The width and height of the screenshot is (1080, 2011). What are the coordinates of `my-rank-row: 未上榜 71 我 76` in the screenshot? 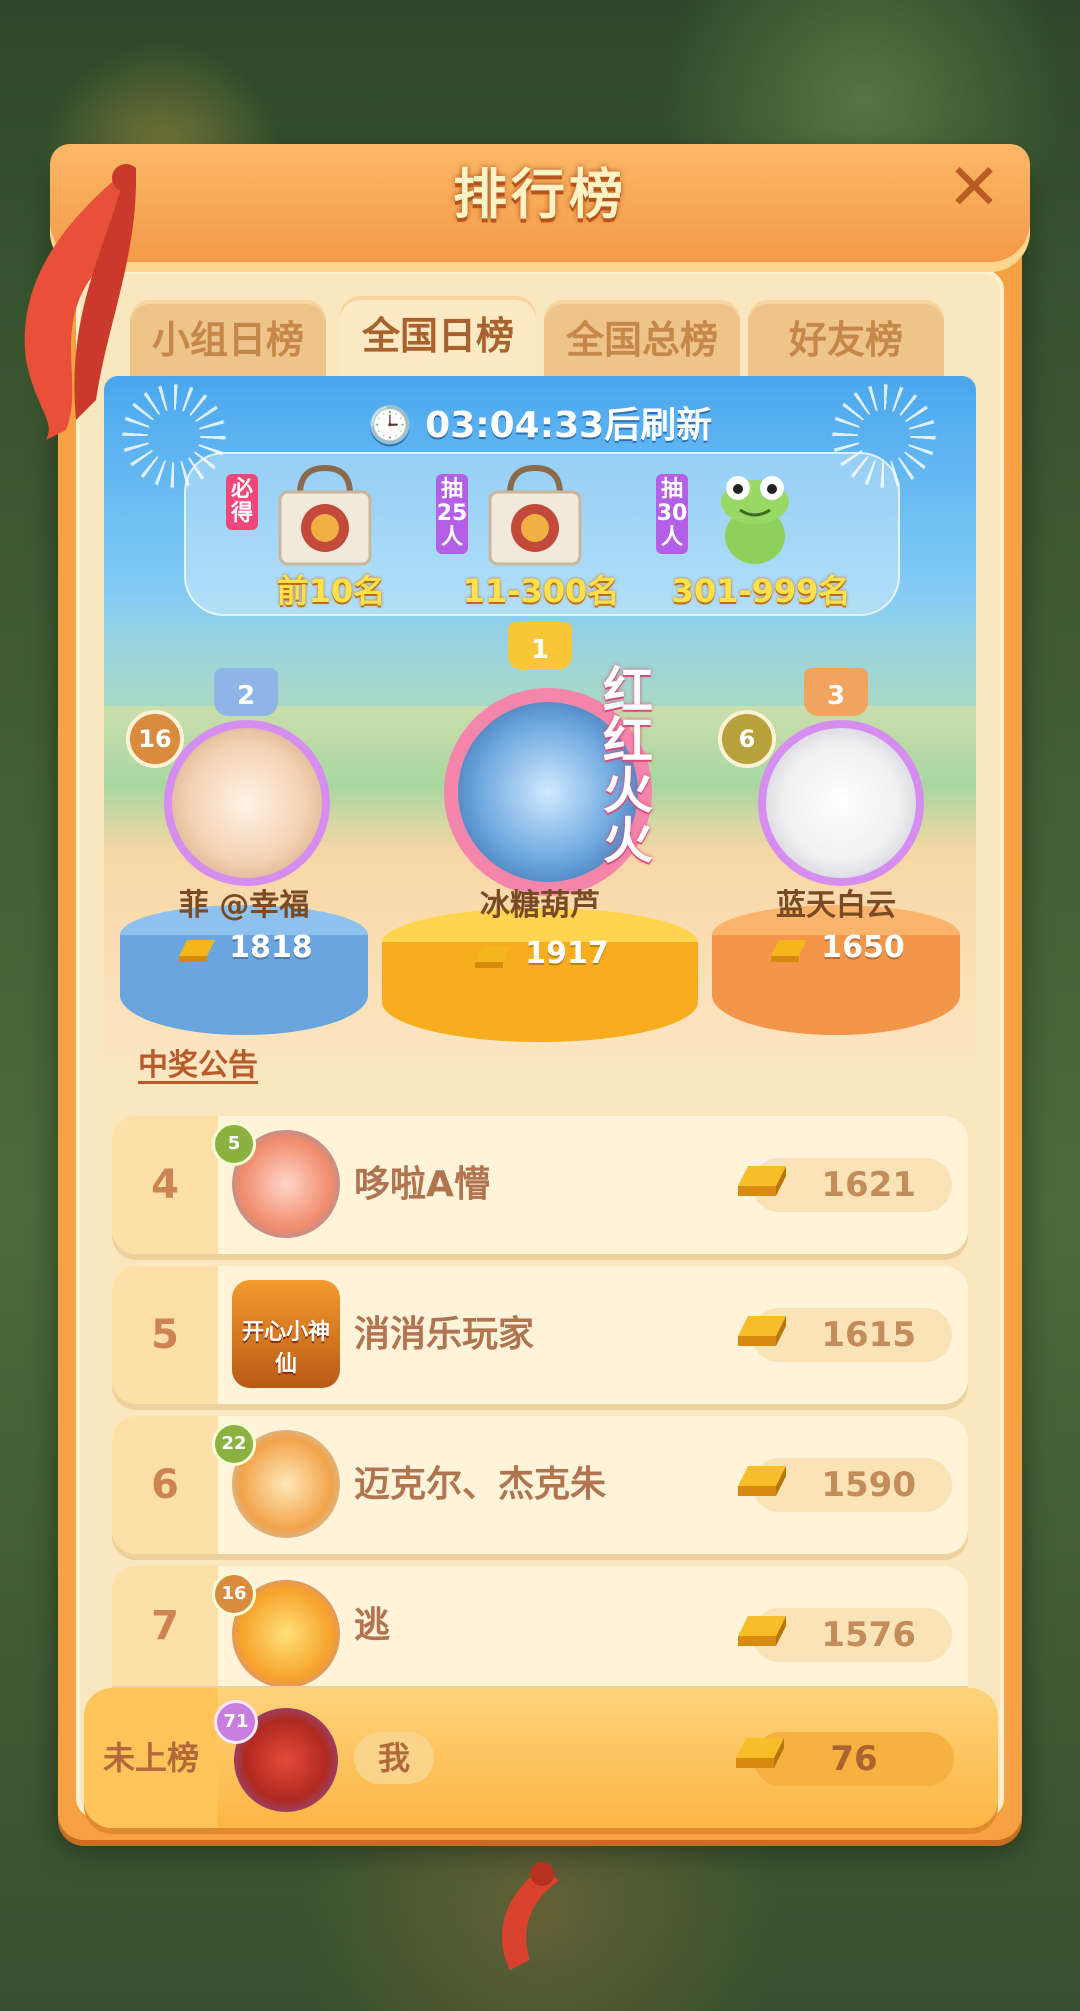 It's located at (541, 1758).